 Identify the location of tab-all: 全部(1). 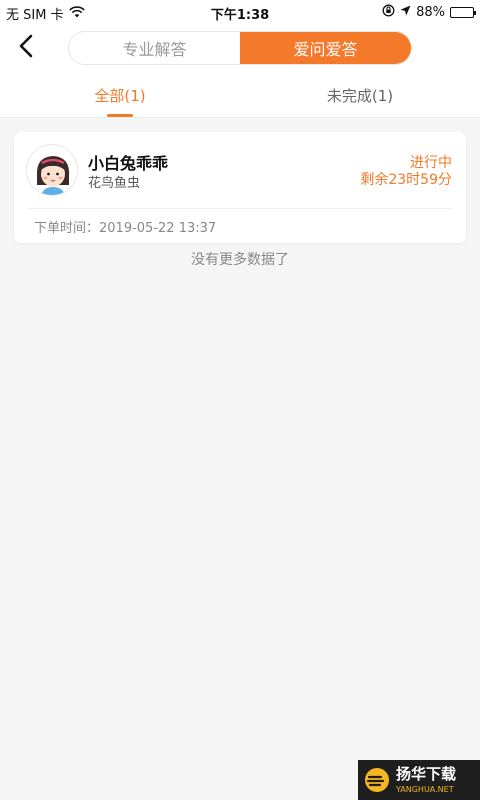
(120, 95).